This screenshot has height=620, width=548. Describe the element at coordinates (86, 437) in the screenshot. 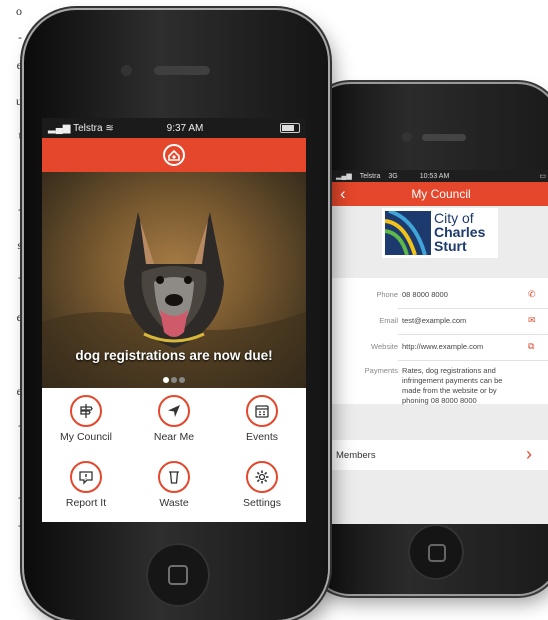

I see `menu-label: My Council` at that location.